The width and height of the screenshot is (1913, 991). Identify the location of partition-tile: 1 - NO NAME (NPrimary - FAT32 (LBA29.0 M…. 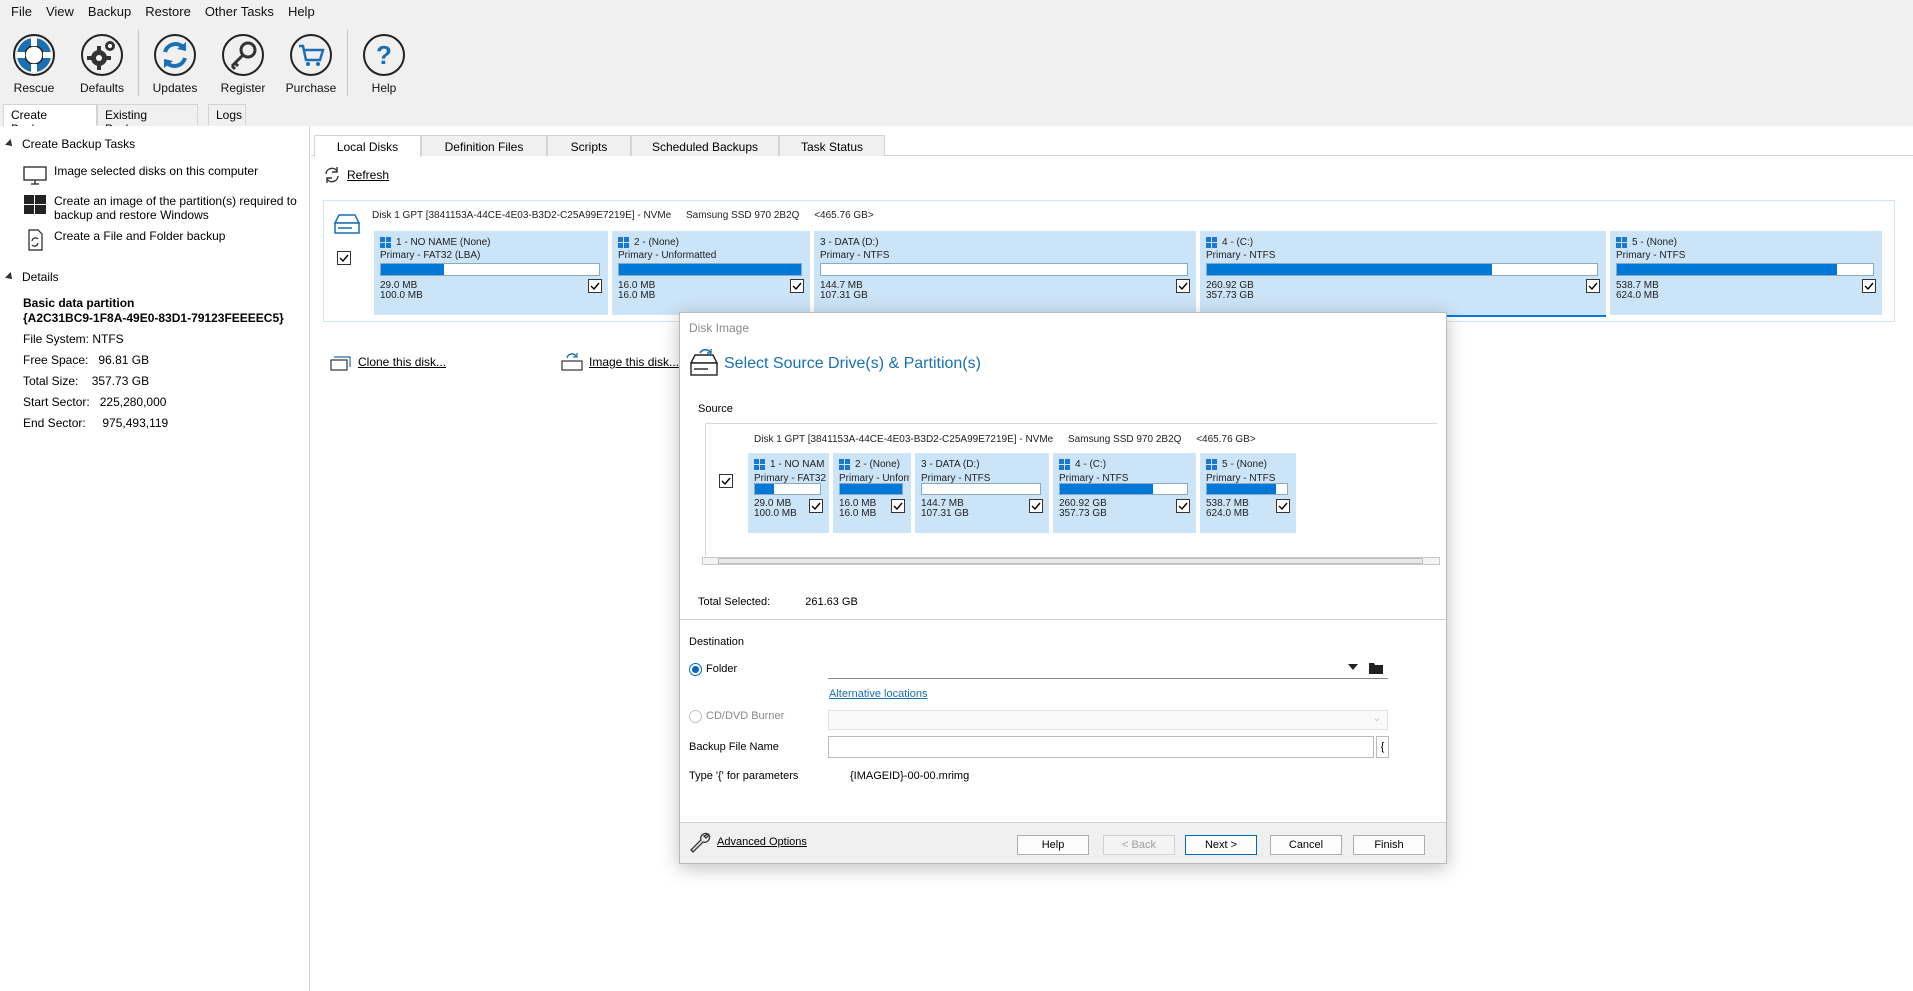
(788, 493).